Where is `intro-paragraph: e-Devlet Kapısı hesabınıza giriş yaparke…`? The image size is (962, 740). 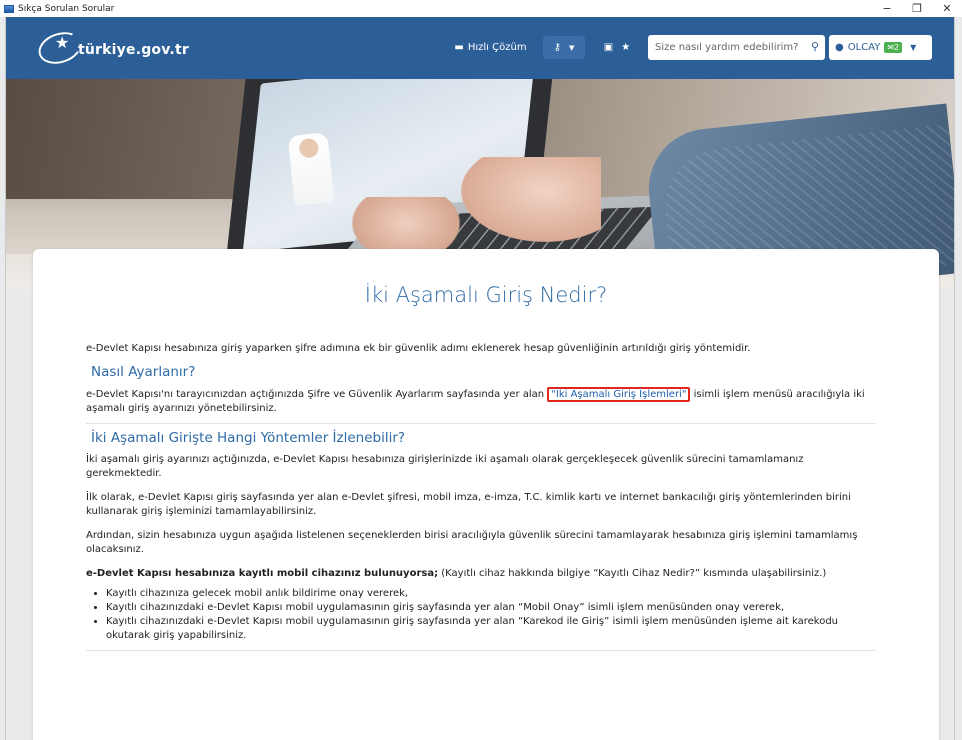
intro-paragraph: e-Devlet Kapısı hesabınıza giriş yaparke… is located at coordinates (418, 348).